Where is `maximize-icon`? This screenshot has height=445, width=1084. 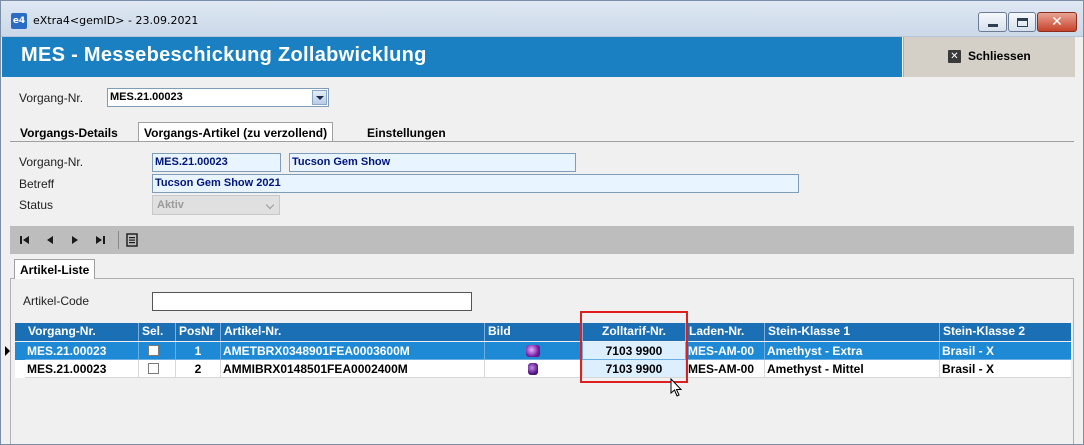 maximize-icon is located at coordinates (1022, 22).